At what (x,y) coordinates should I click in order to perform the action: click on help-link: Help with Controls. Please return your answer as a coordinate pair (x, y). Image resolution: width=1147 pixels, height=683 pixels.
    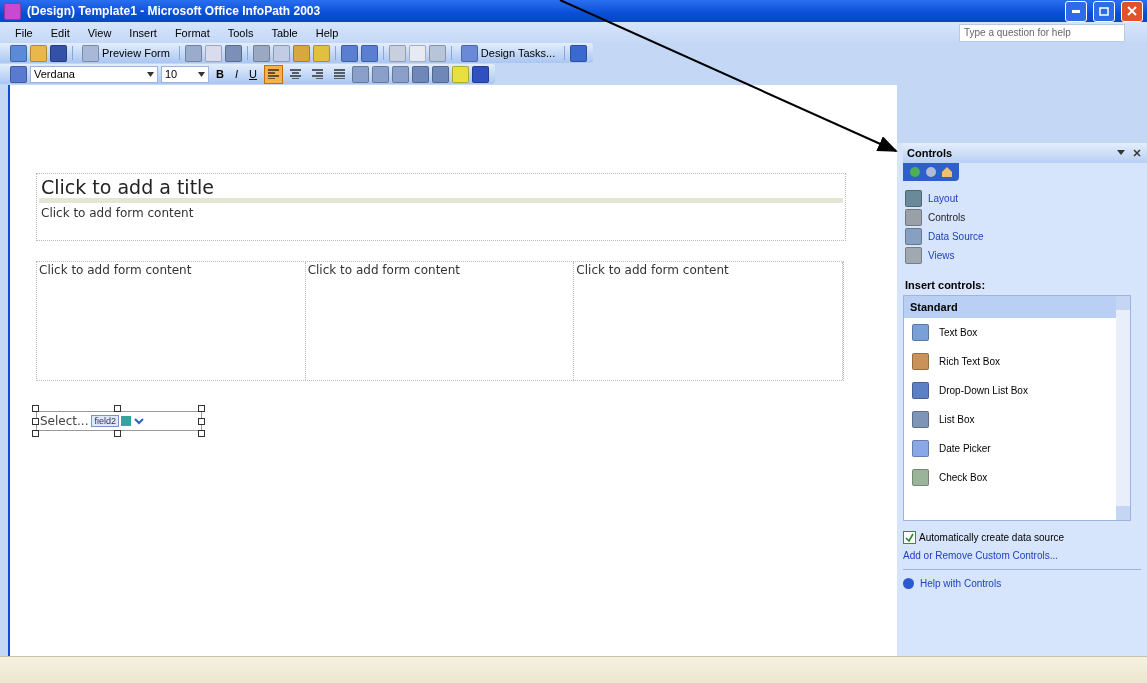
    Looking at the image, I should click on (961, 583).